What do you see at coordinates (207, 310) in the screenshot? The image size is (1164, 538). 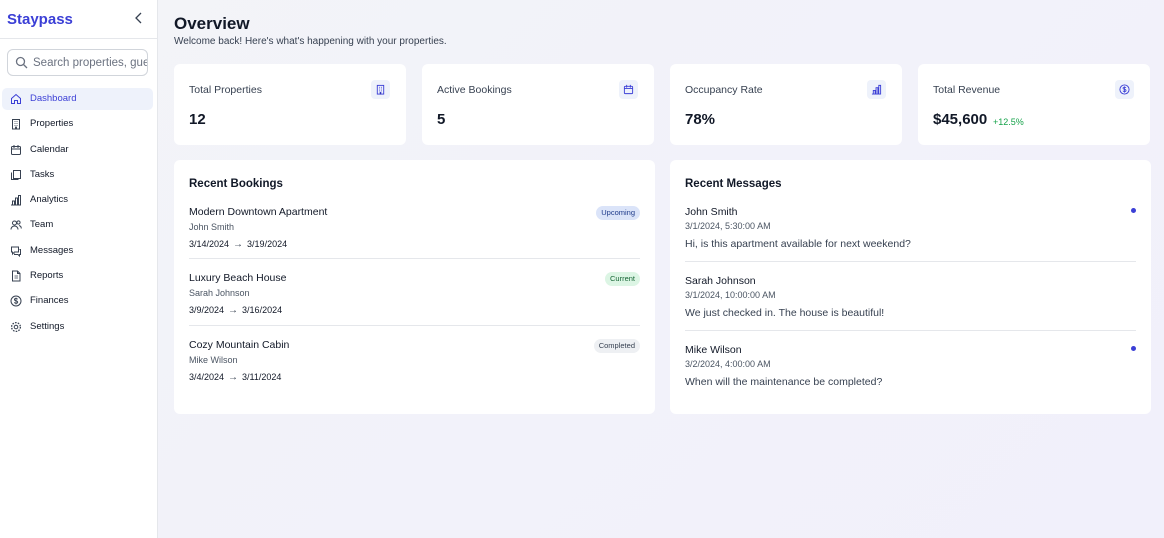 I see `checkin-date: 3/9/2024` at bounding box center [207, 310].